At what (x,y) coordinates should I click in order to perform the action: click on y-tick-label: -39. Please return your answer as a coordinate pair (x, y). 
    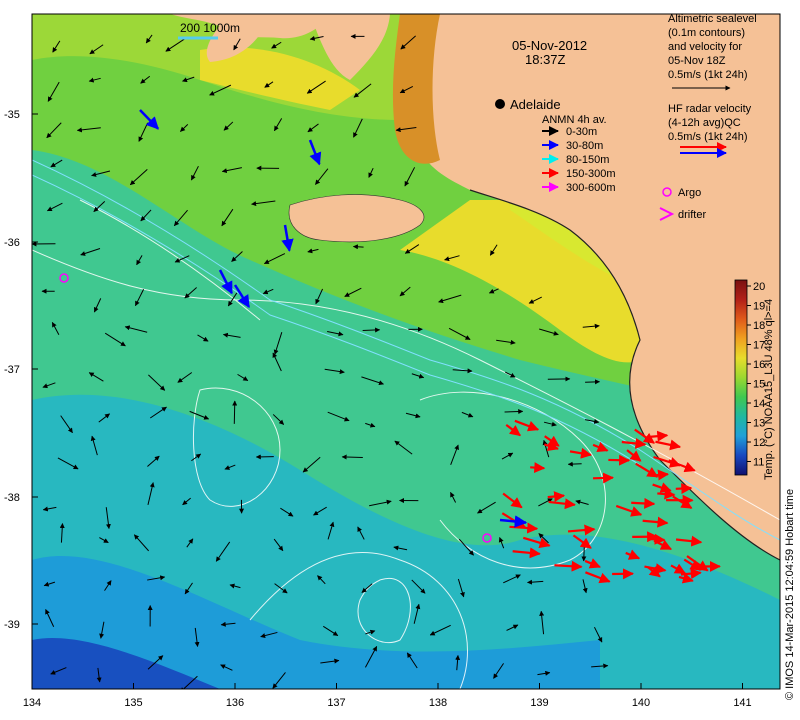
    Looking at the image, I should click on (12, 625).